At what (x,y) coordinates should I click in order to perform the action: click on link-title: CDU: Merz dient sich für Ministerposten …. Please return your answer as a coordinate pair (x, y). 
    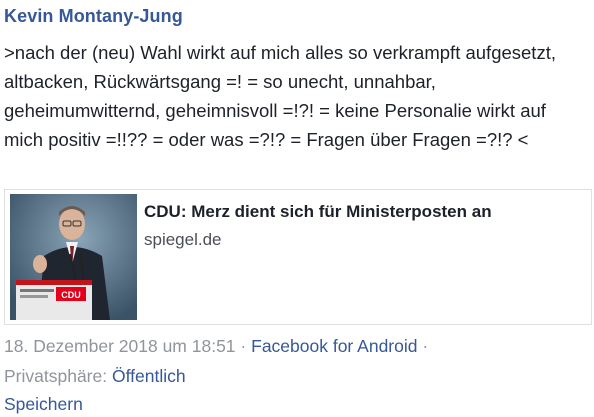
    Looking at the image, I should click on (318, 212).